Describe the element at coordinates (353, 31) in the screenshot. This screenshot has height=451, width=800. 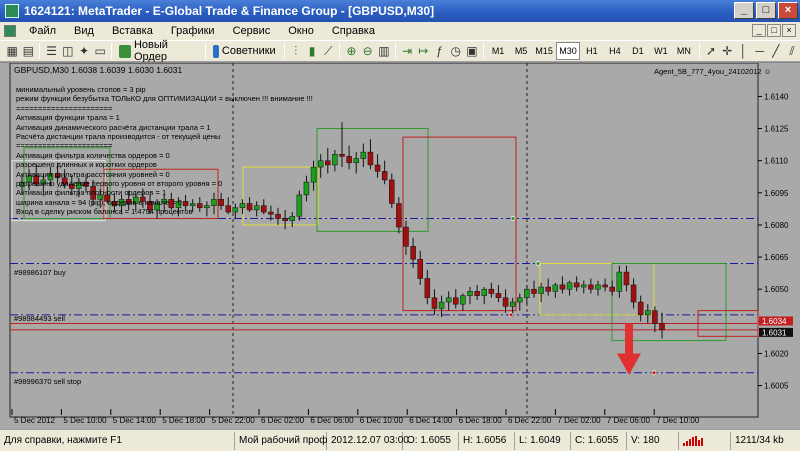
I see `menu-help: Справка` at that location.